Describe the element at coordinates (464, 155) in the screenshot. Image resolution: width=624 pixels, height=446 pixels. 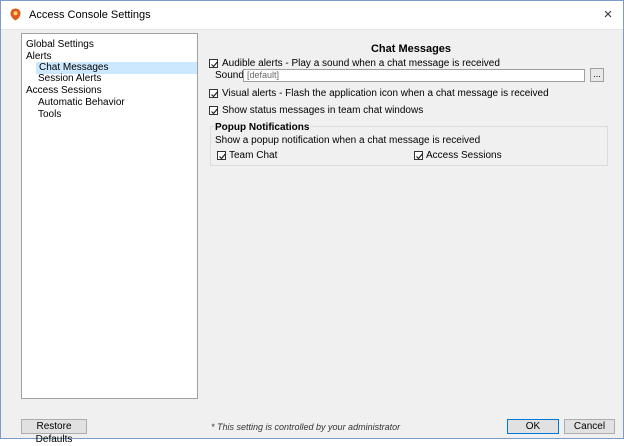
I see `access-sessions-label: Access Sessions` at that location.